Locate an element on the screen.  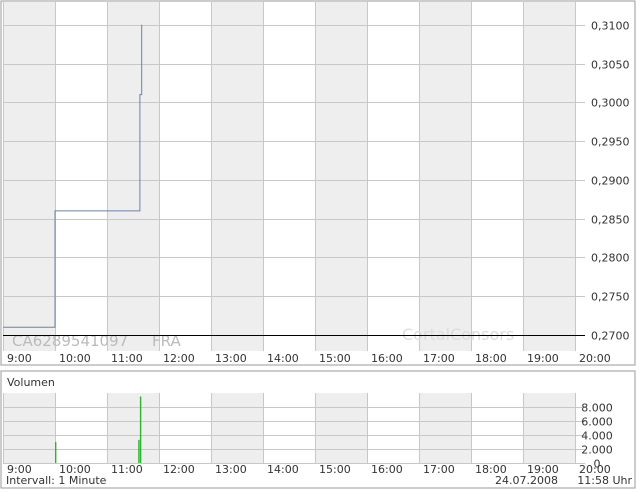
volume-y-tick: 6.000 is located at coordinates (597, 422).